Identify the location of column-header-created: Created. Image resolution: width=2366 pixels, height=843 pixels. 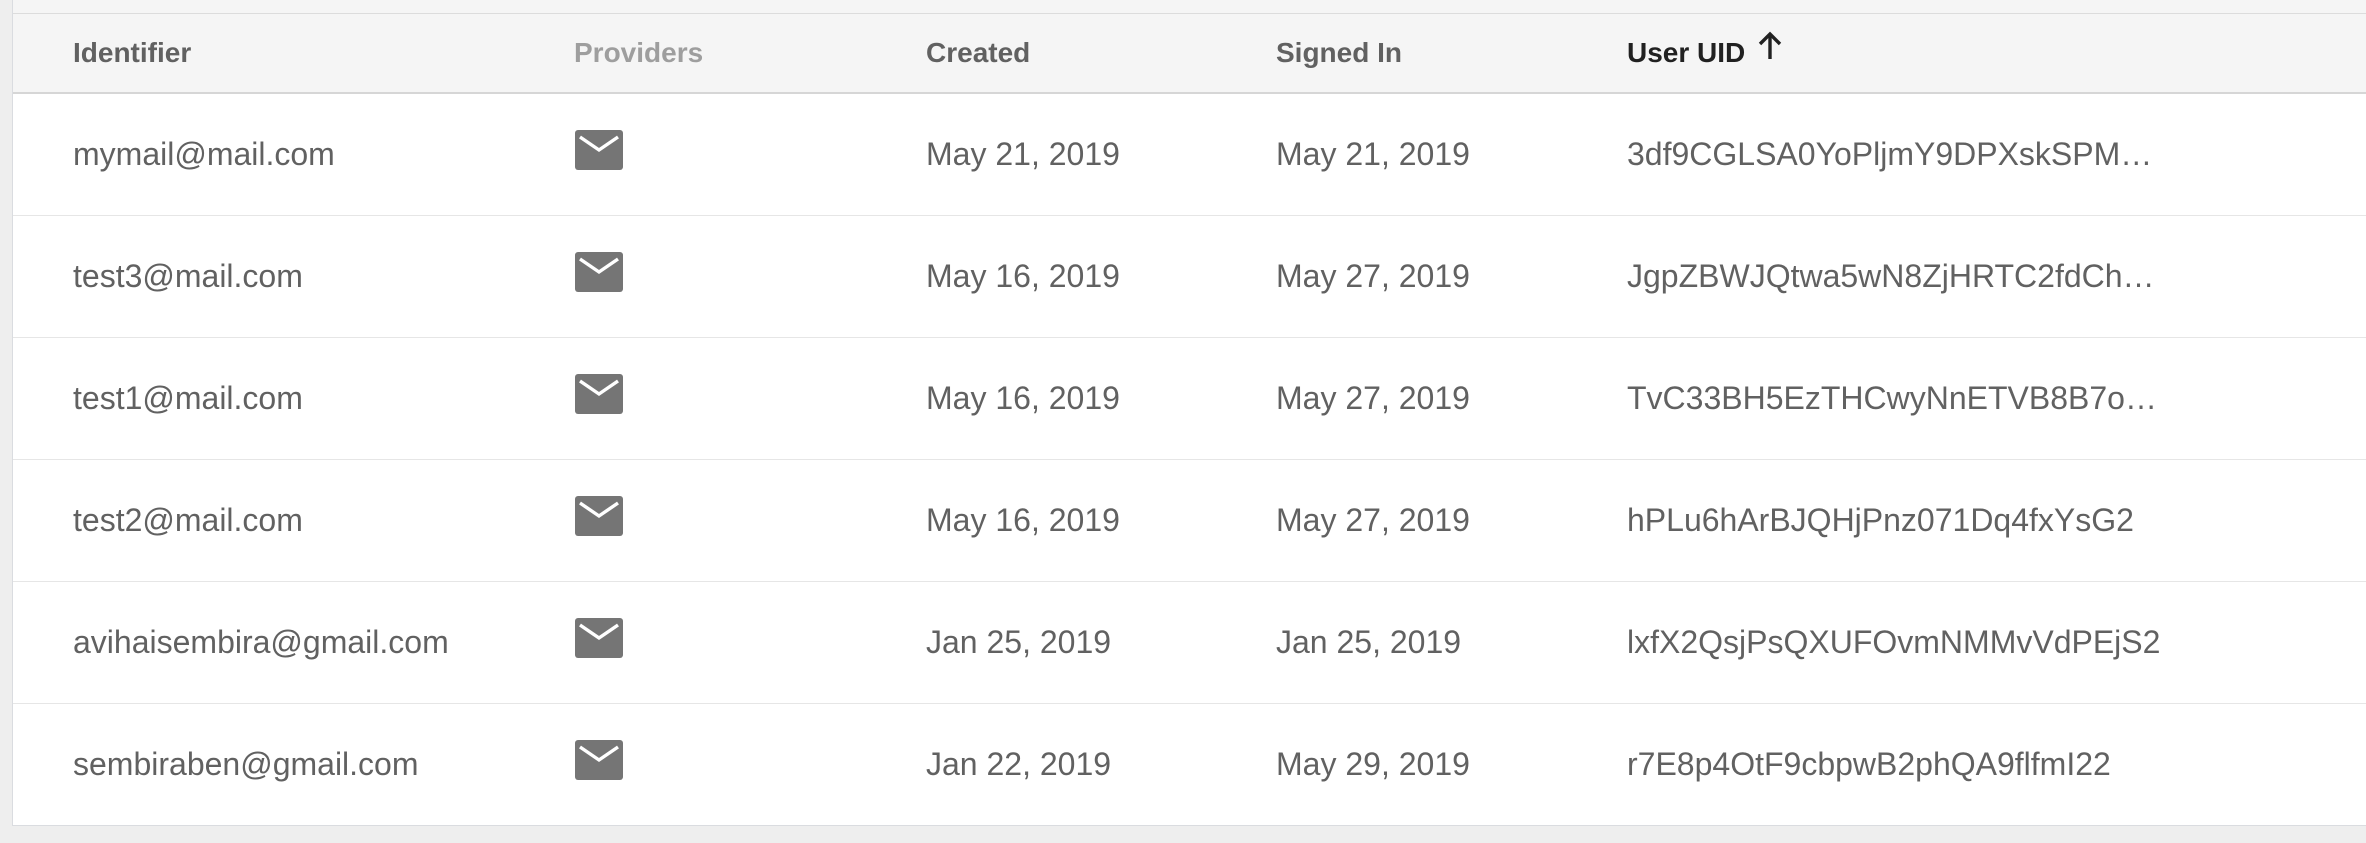
(978, 53).